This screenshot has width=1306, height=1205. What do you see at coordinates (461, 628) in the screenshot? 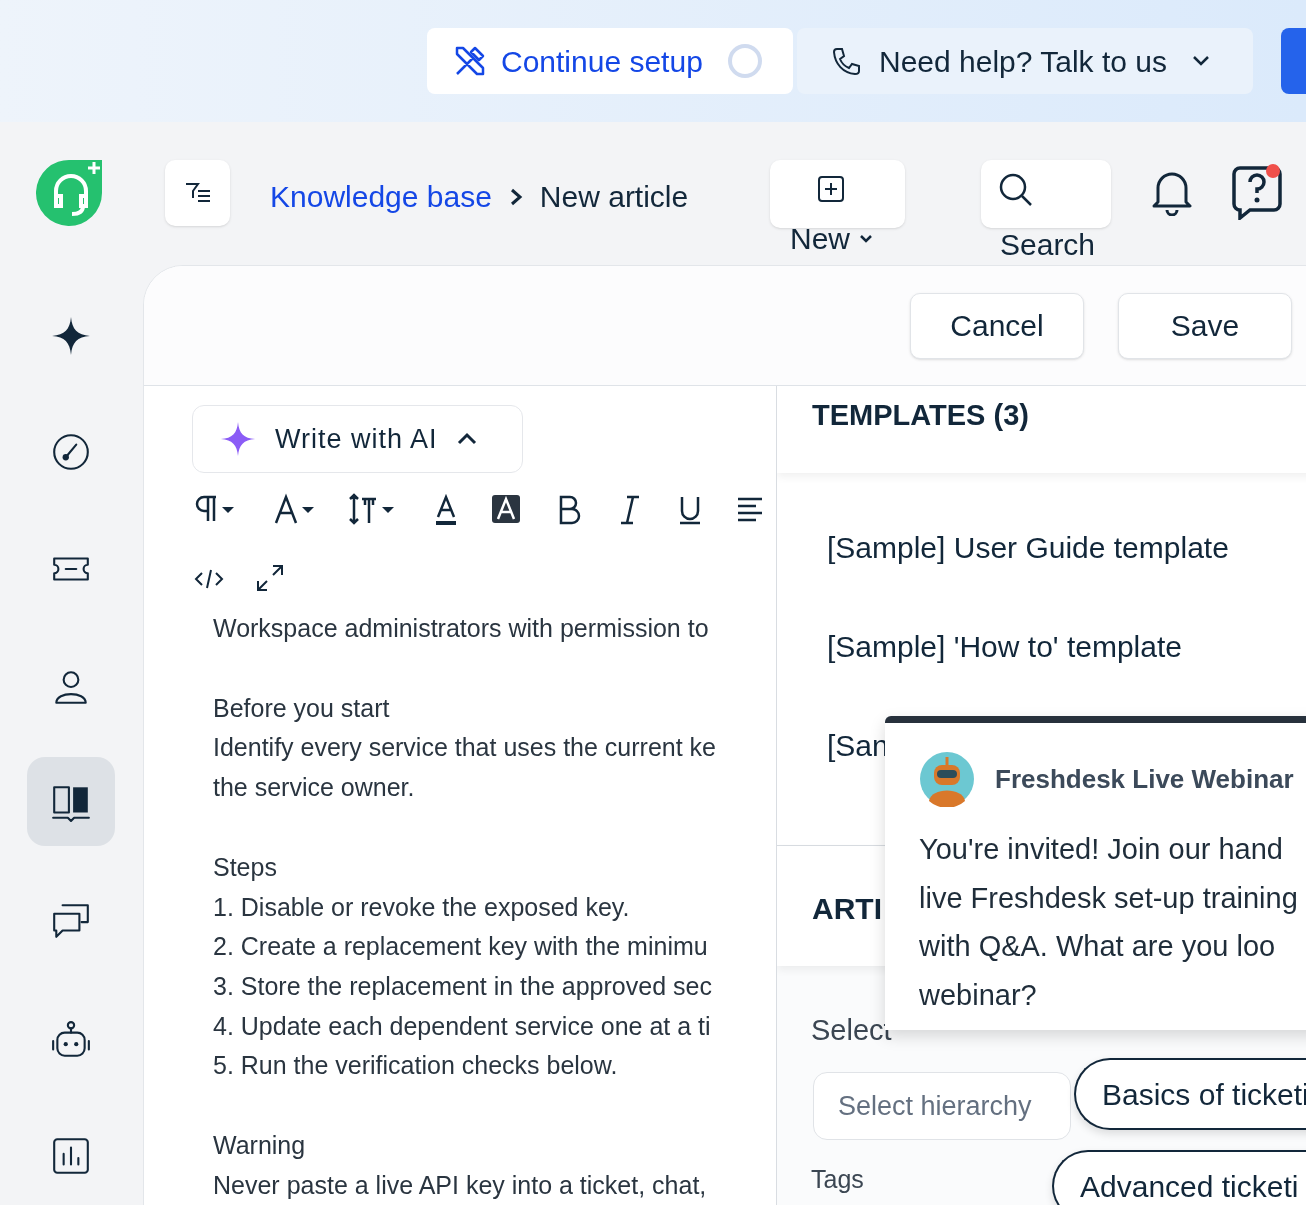
I see `editor-text-line: Workspace administrators with permission to` at bounding box center [461, 628].